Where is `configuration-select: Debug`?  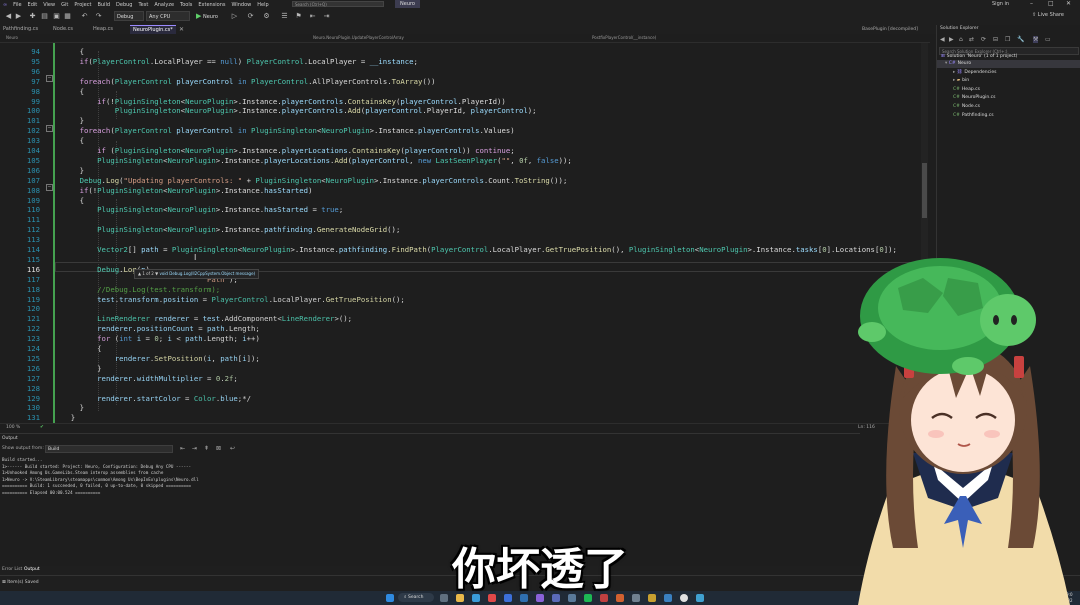
configuration-select: Debug is located at coordinates (129, 16).